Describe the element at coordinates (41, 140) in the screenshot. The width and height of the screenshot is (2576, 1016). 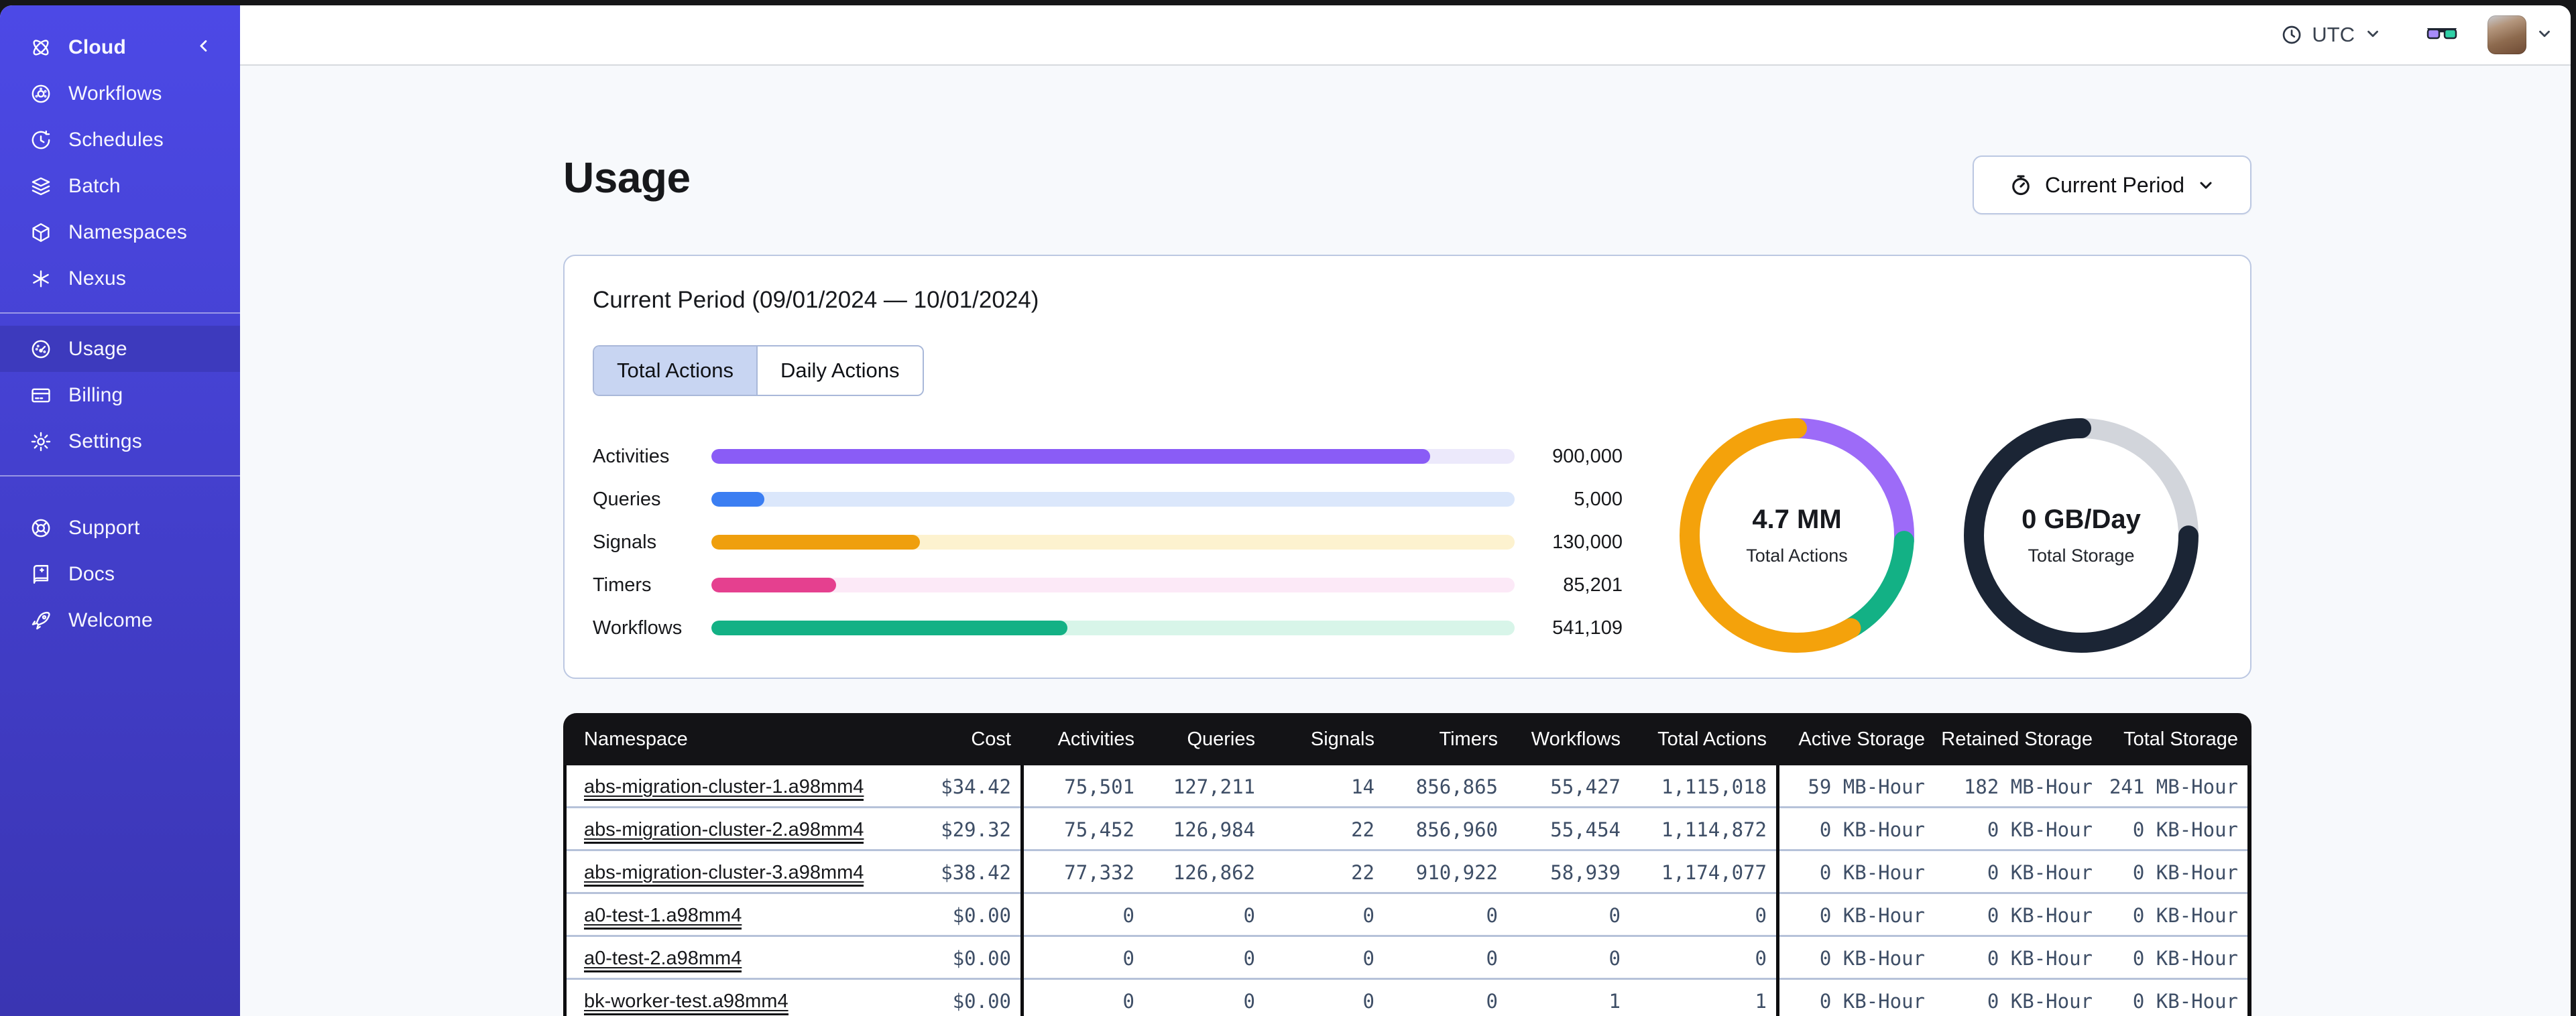
I see `schedules-icon` at that location.